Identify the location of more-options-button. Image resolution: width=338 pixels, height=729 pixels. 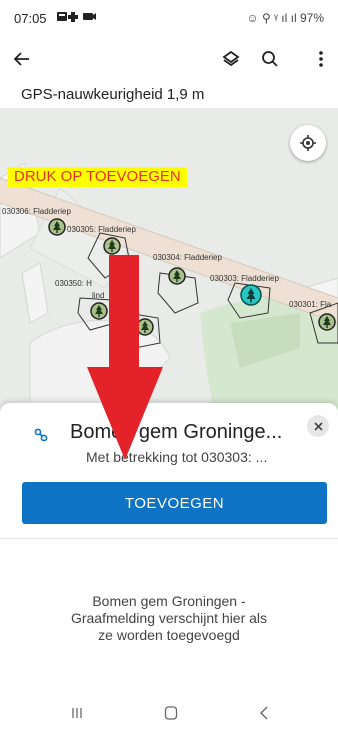
(321, 59).